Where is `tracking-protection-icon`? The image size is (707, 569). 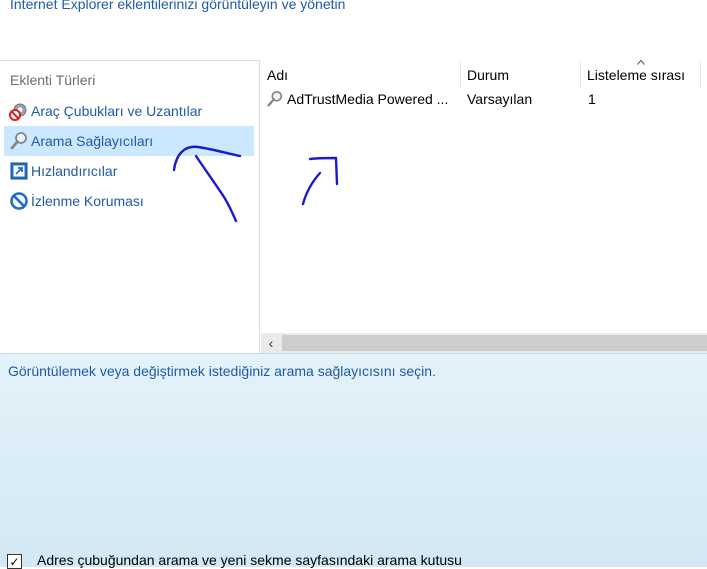 tracking-protection-icon is located at coordinates (19, 201).